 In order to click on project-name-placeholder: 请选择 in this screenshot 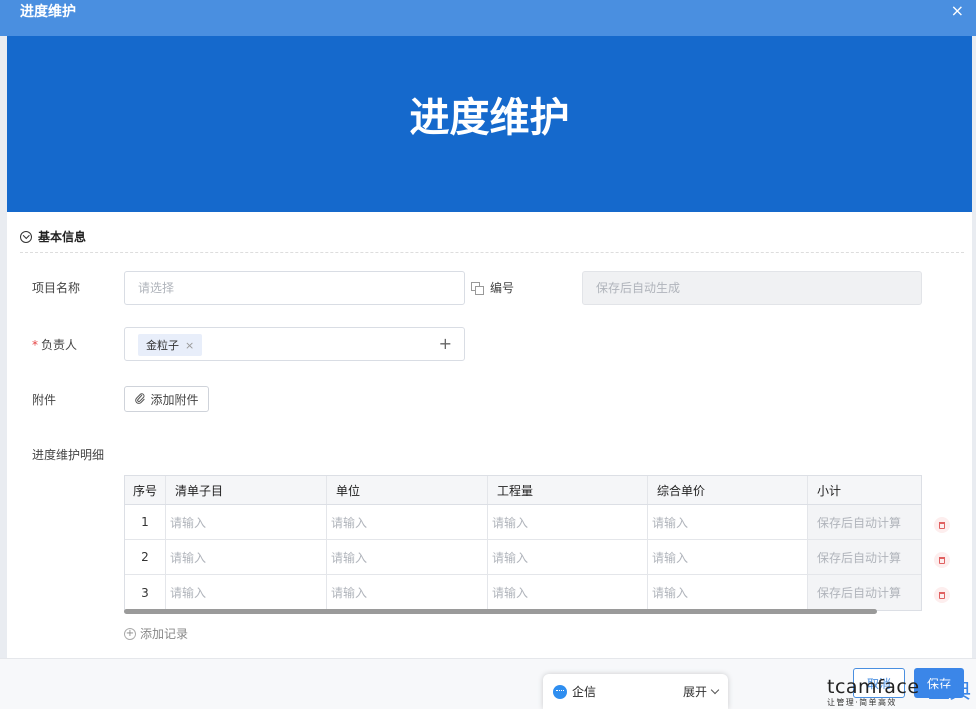, I will do `click(156, 288)`.